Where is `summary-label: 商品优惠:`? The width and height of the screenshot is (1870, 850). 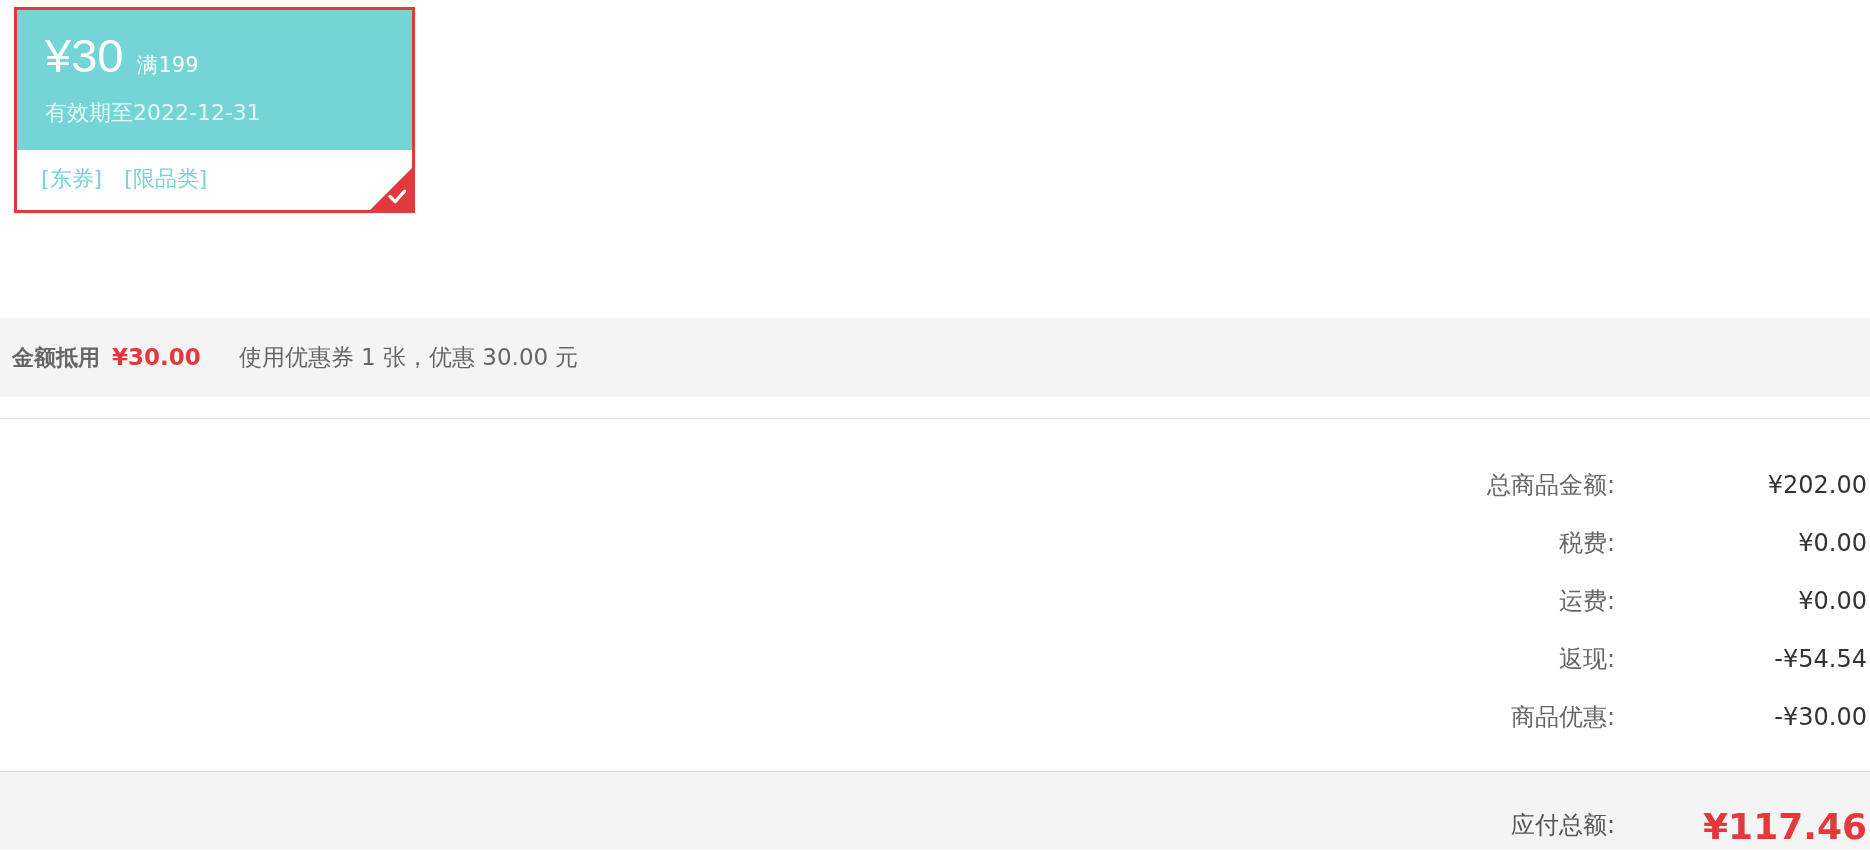 summary-label: 商品优惠: is located at coordinates (1562, 717).